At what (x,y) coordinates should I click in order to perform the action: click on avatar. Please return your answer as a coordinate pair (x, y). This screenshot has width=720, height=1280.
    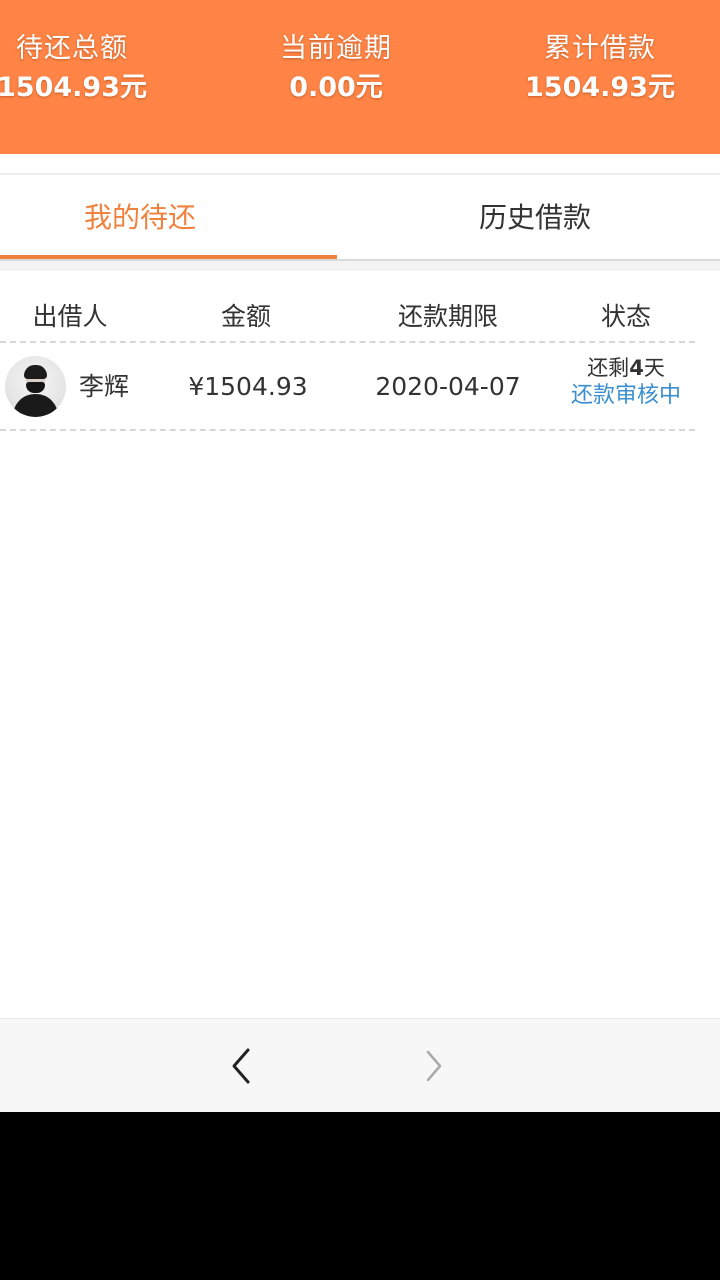
    Looking at the image, I should click on (35, 386).